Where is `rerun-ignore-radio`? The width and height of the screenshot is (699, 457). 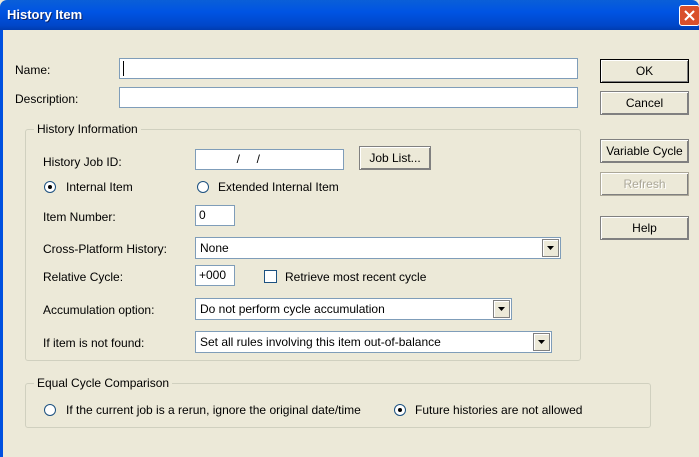 rerun-ignore-radio is located at coordinates (50, 410).